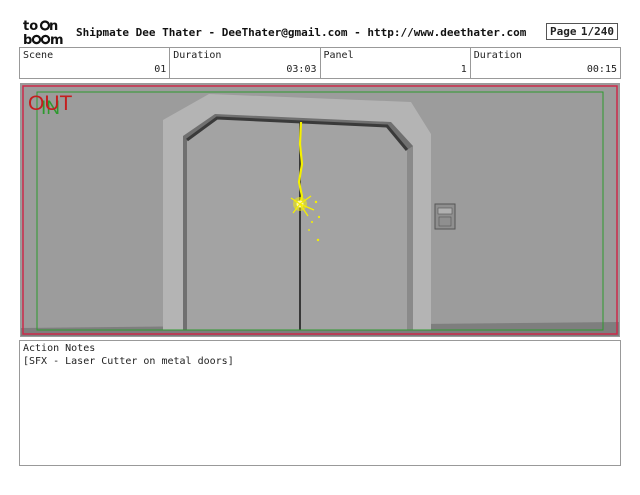 The image size is (640, 495). I want to click on svg-text: n, so click(53, 26).